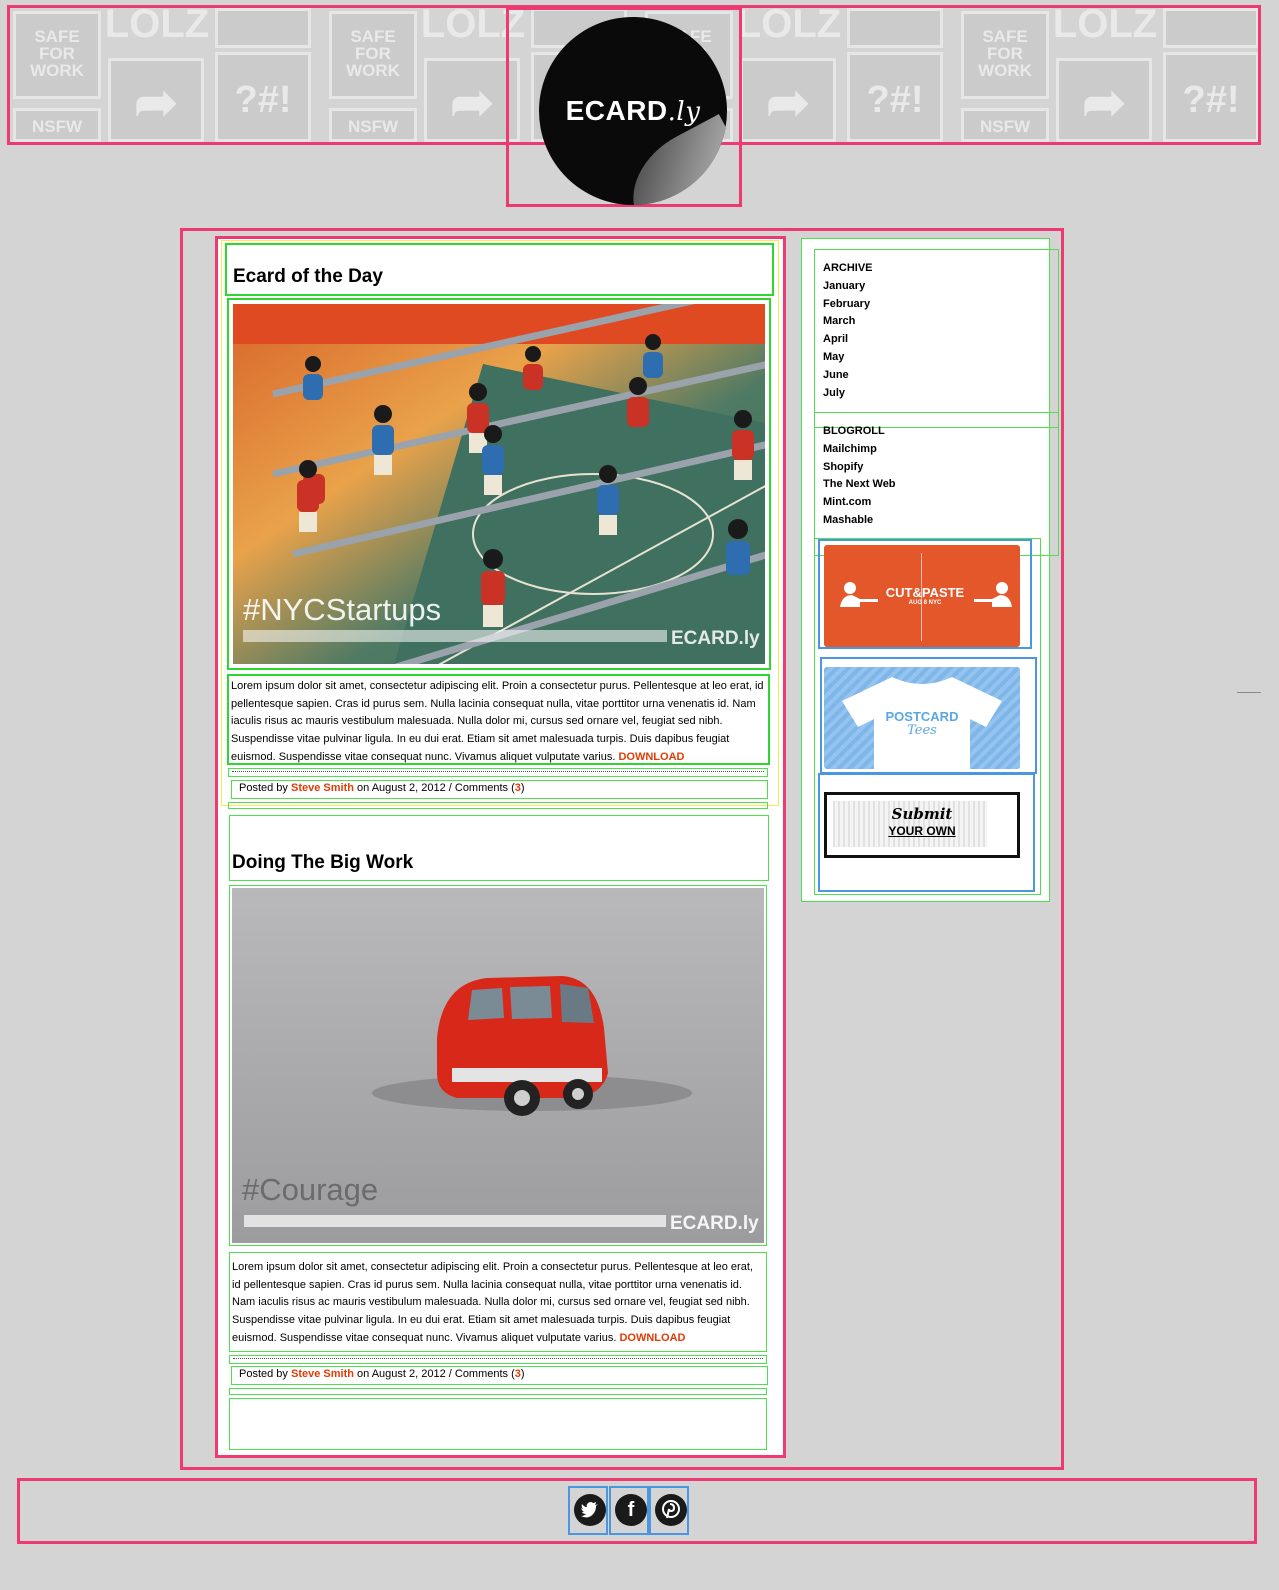  I want to click on facebook-button: f, so click(629, 1510).